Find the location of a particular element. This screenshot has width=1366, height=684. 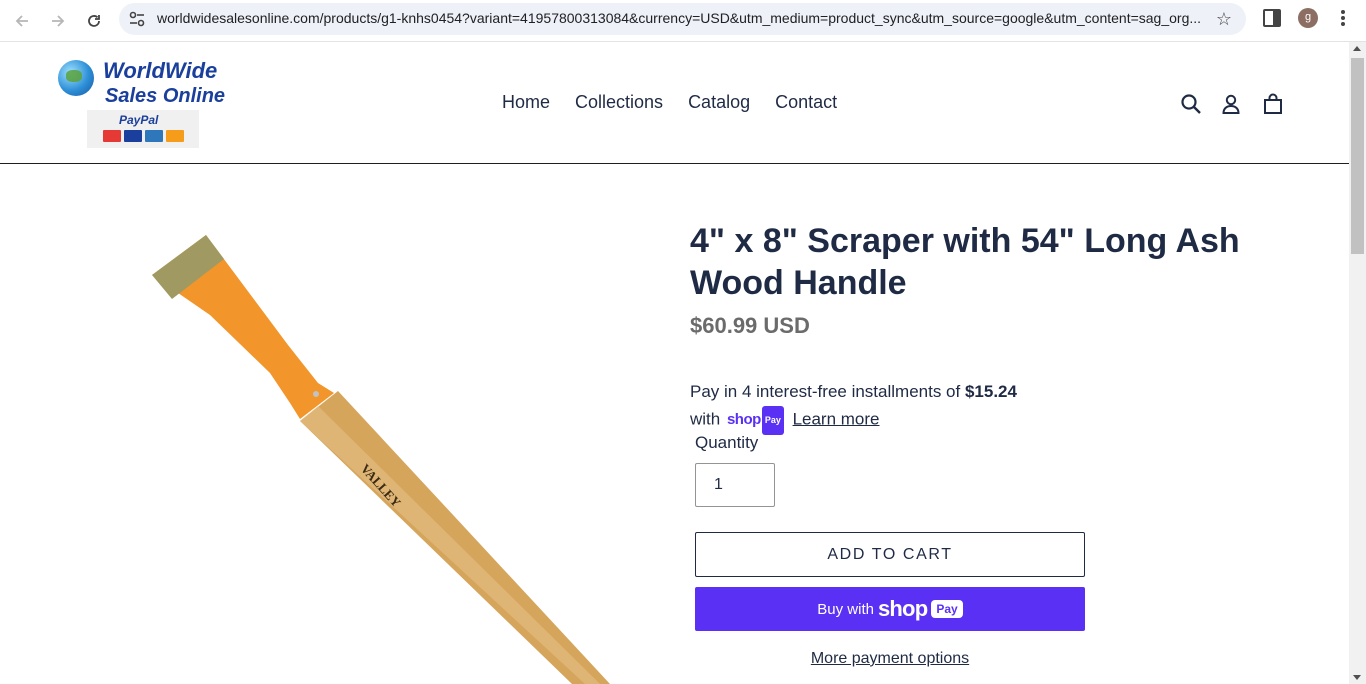

discover-icon is located at coordinates (175, 136).